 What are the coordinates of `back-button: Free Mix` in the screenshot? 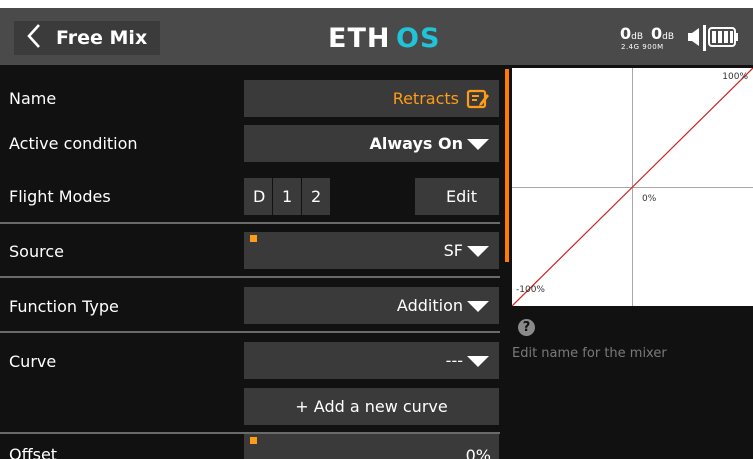 It's located at (87, 38).